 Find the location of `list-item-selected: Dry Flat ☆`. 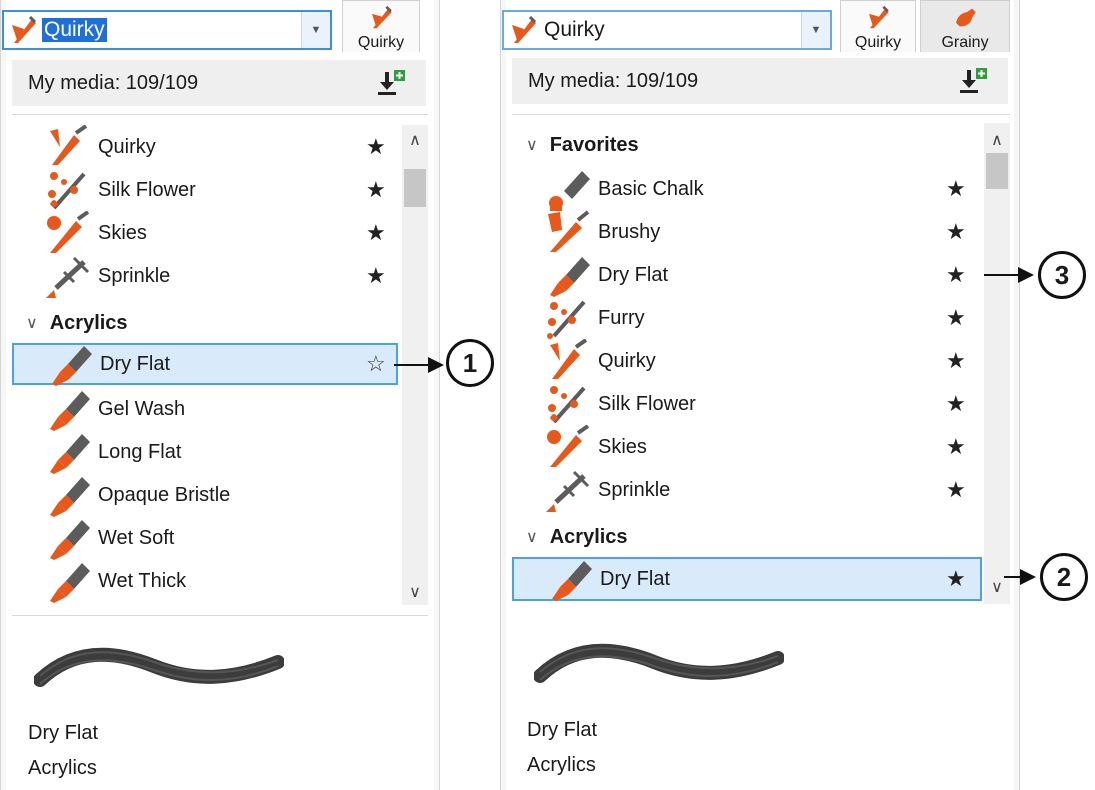

list-item-selected: Dry Flat ☆ is located at coordinates (205, 364).